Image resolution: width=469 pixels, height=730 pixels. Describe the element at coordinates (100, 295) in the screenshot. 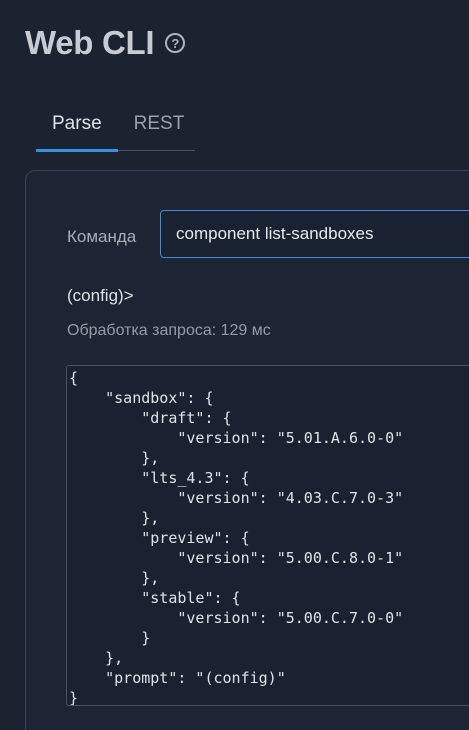

I see `prompt-text: (config)>` at that location.